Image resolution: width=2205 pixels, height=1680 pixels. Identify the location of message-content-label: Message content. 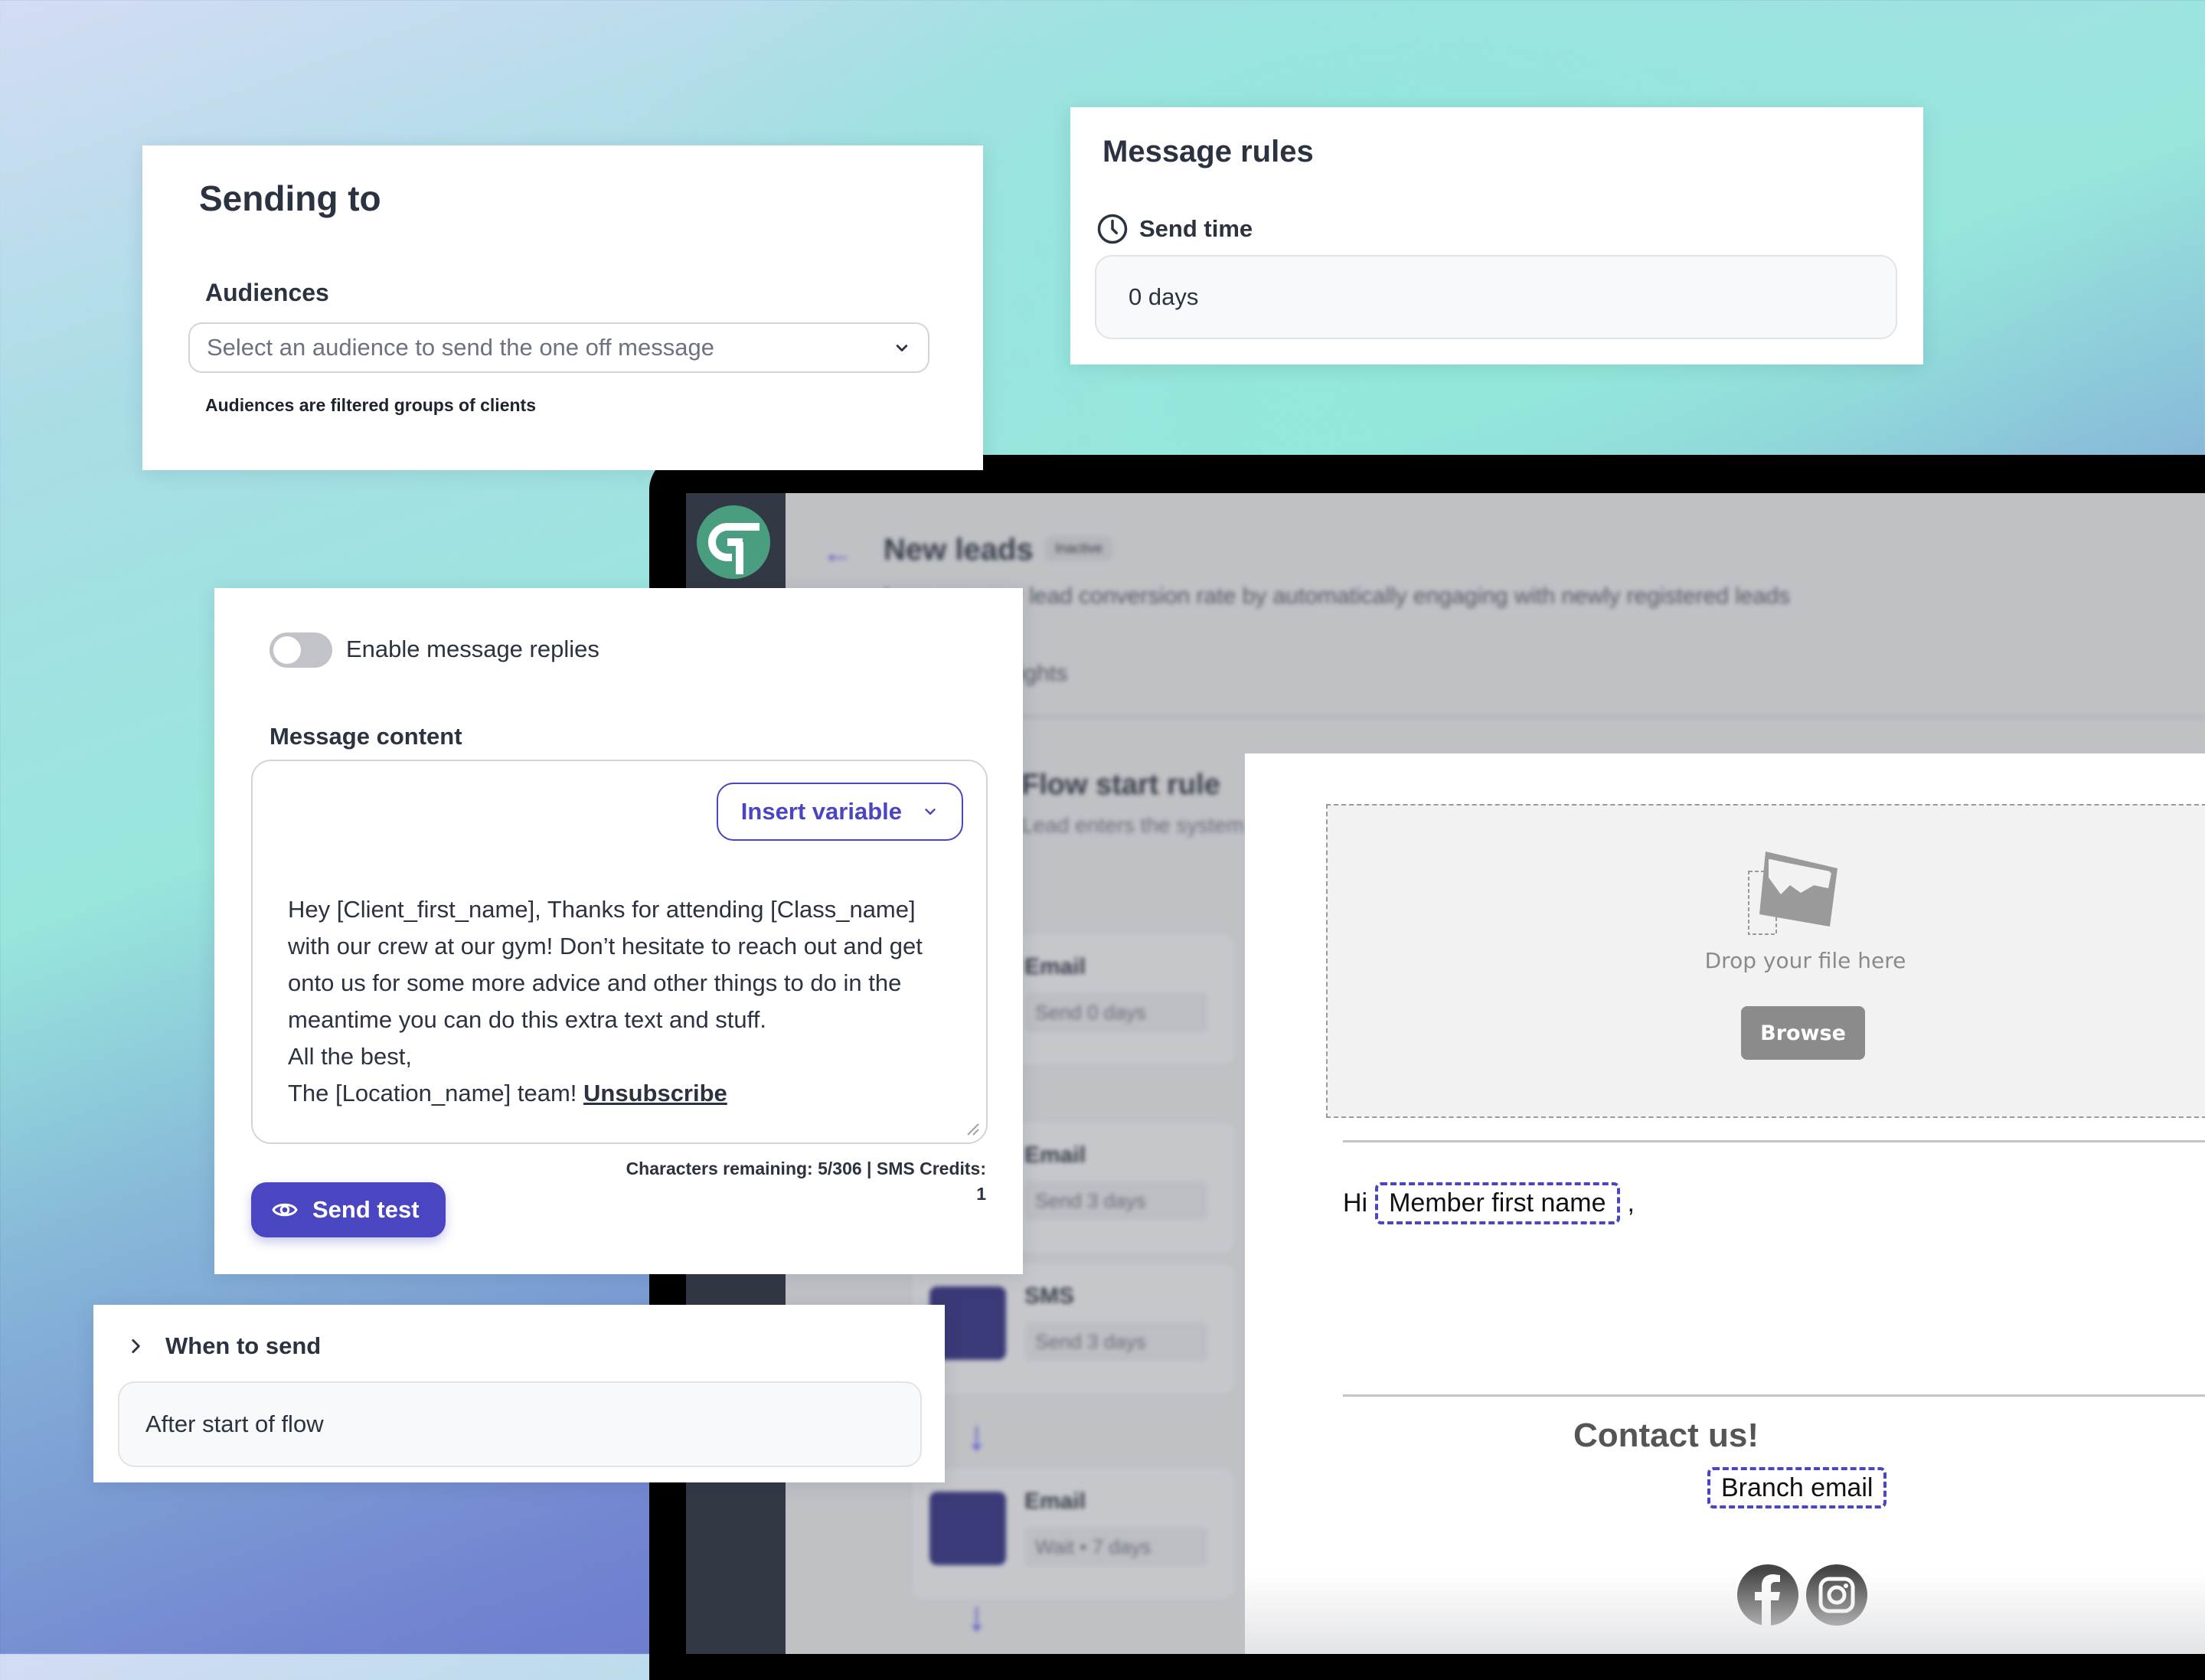
(366, 736).